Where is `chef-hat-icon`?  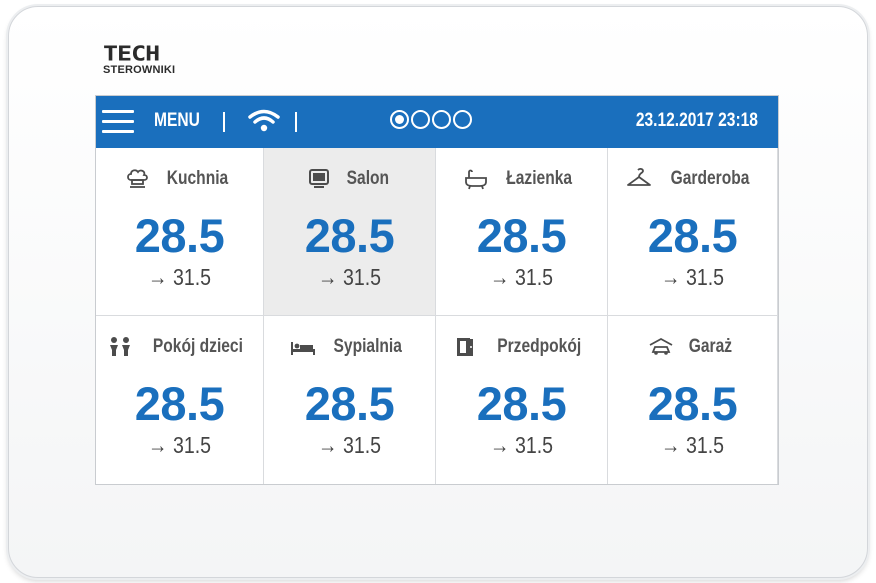
chef-hat-icon is located at coordinates (137, 179).